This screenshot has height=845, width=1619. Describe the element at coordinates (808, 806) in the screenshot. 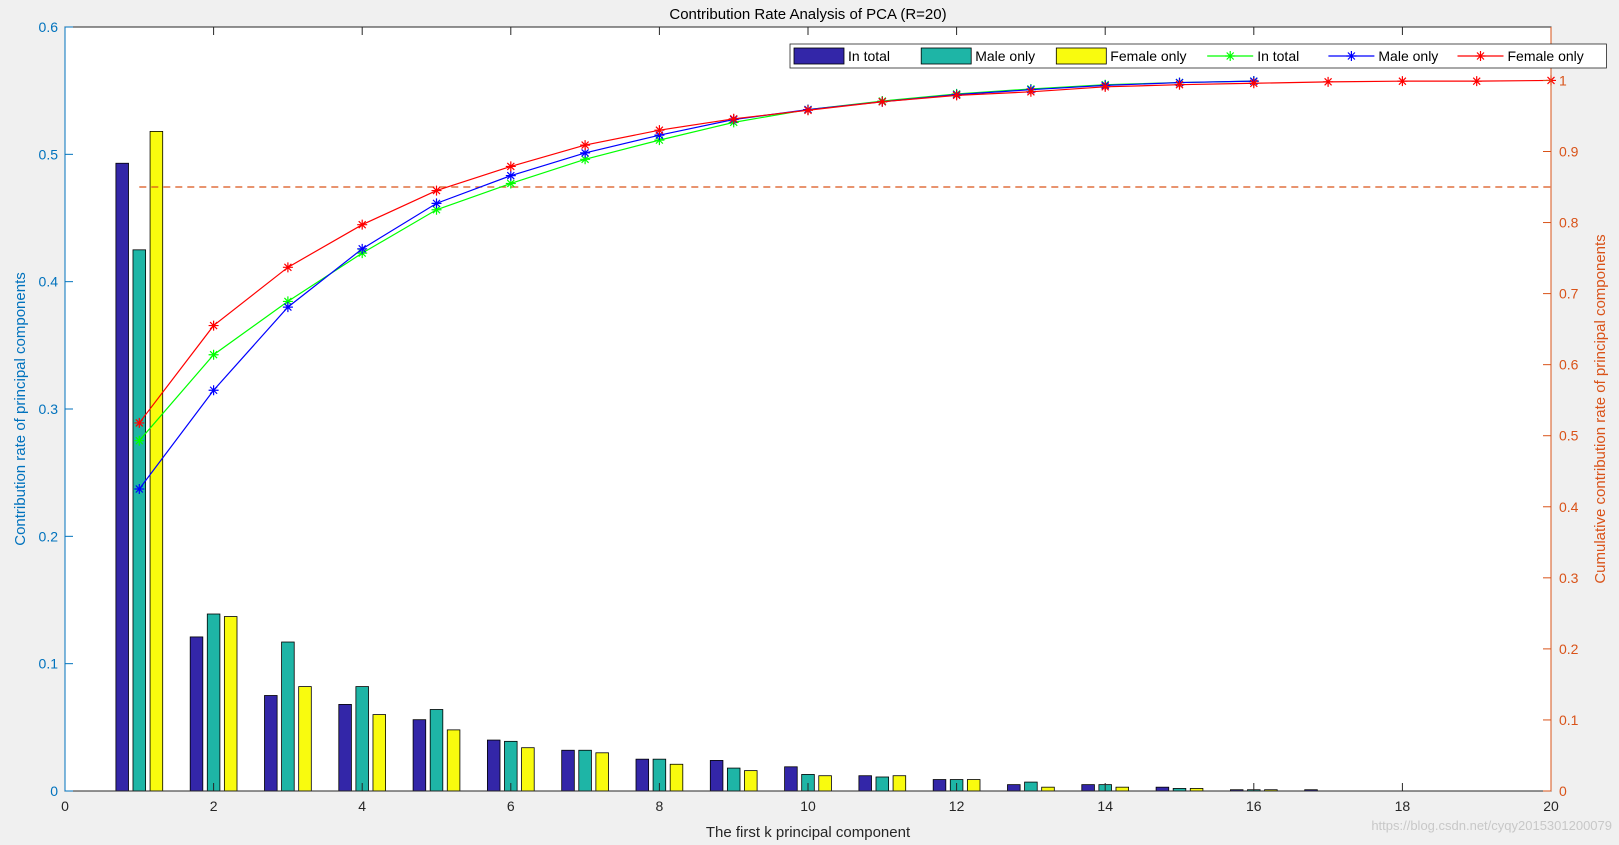

I see `x-tick-label: 10` at that location.